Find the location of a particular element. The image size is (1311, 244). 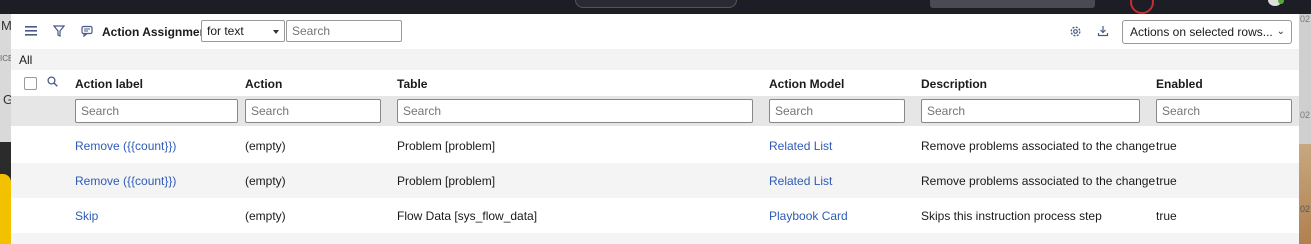

status-dot-icon is located at coordinates (1281, 2).